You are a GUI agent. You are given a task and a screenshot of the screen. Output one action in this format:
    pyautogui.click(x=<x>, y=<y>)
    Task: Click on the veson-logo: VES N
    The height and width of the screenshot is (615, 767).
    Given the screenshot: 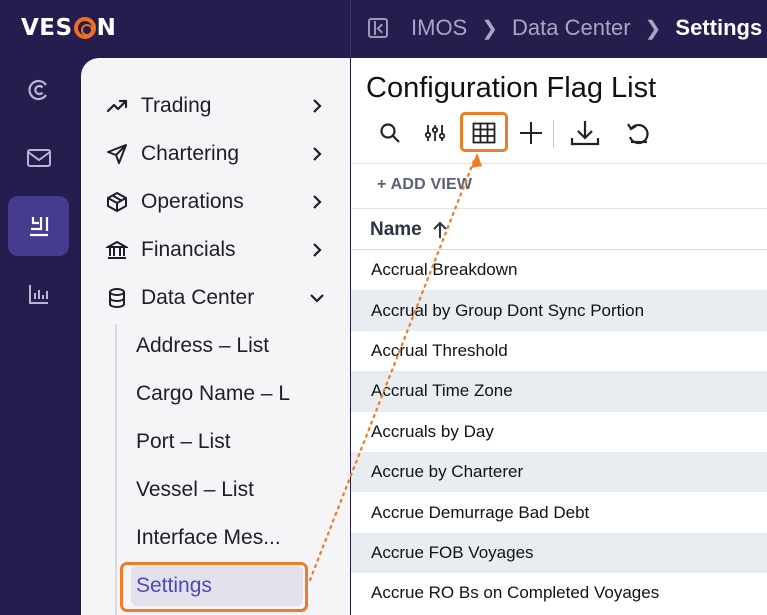 What is the action you would take?
    pyautogui.click(x=68, y=28)
    